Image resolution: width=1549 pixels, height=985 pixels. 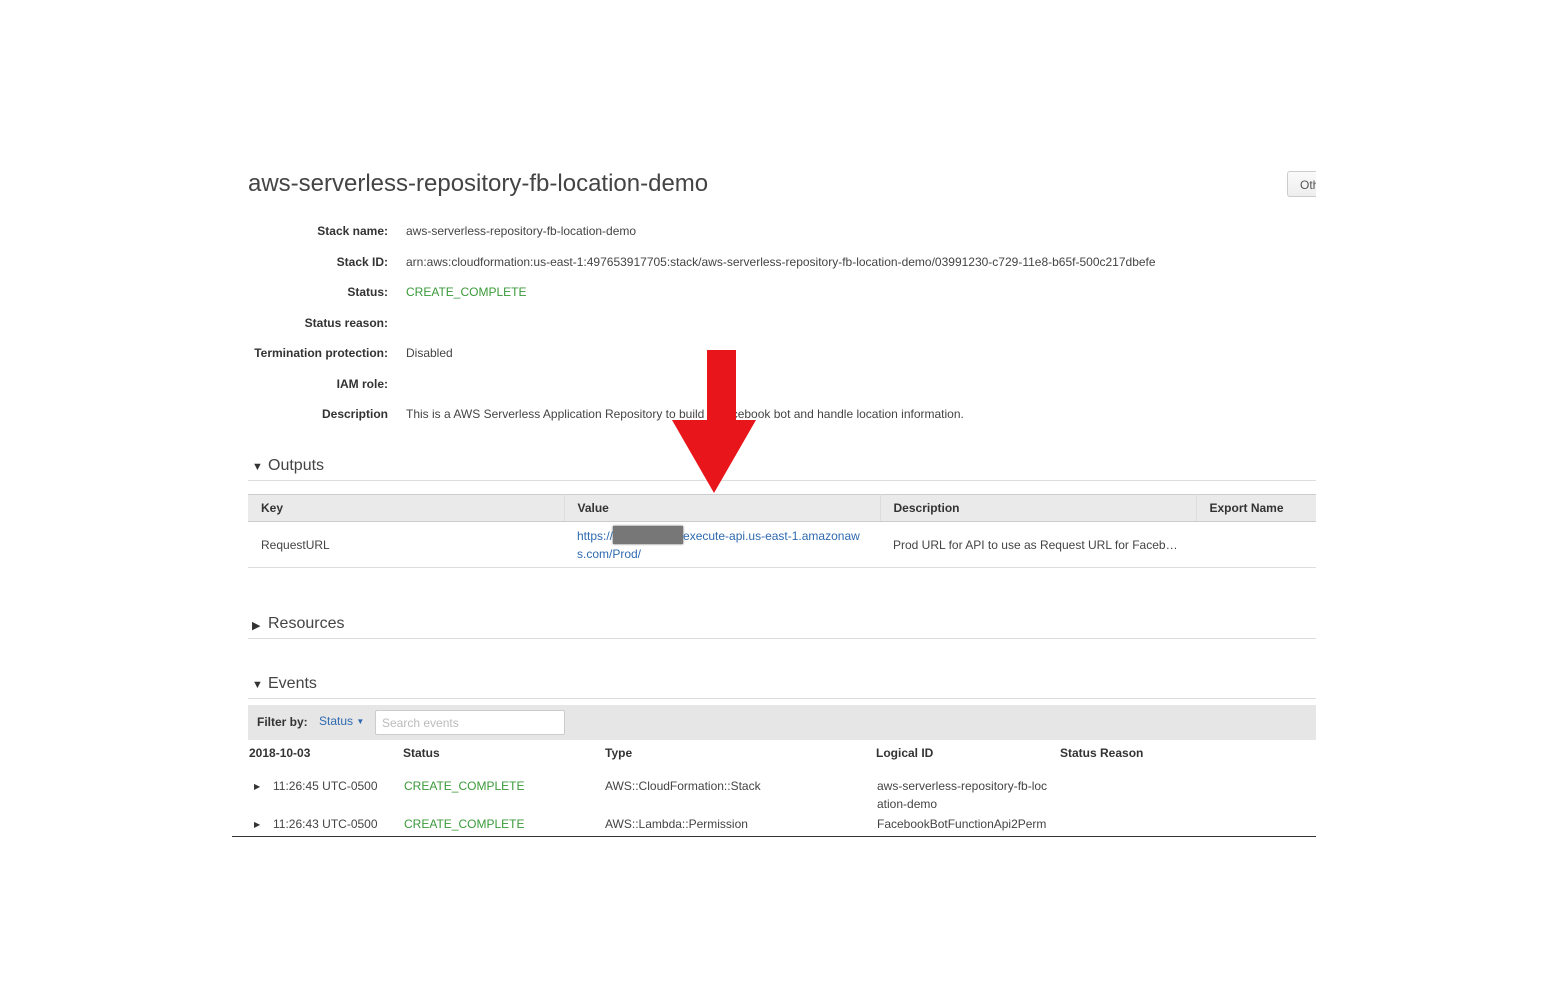 I want to click on events-header-logical-id: Logical ID, so click(x=904, y=753).